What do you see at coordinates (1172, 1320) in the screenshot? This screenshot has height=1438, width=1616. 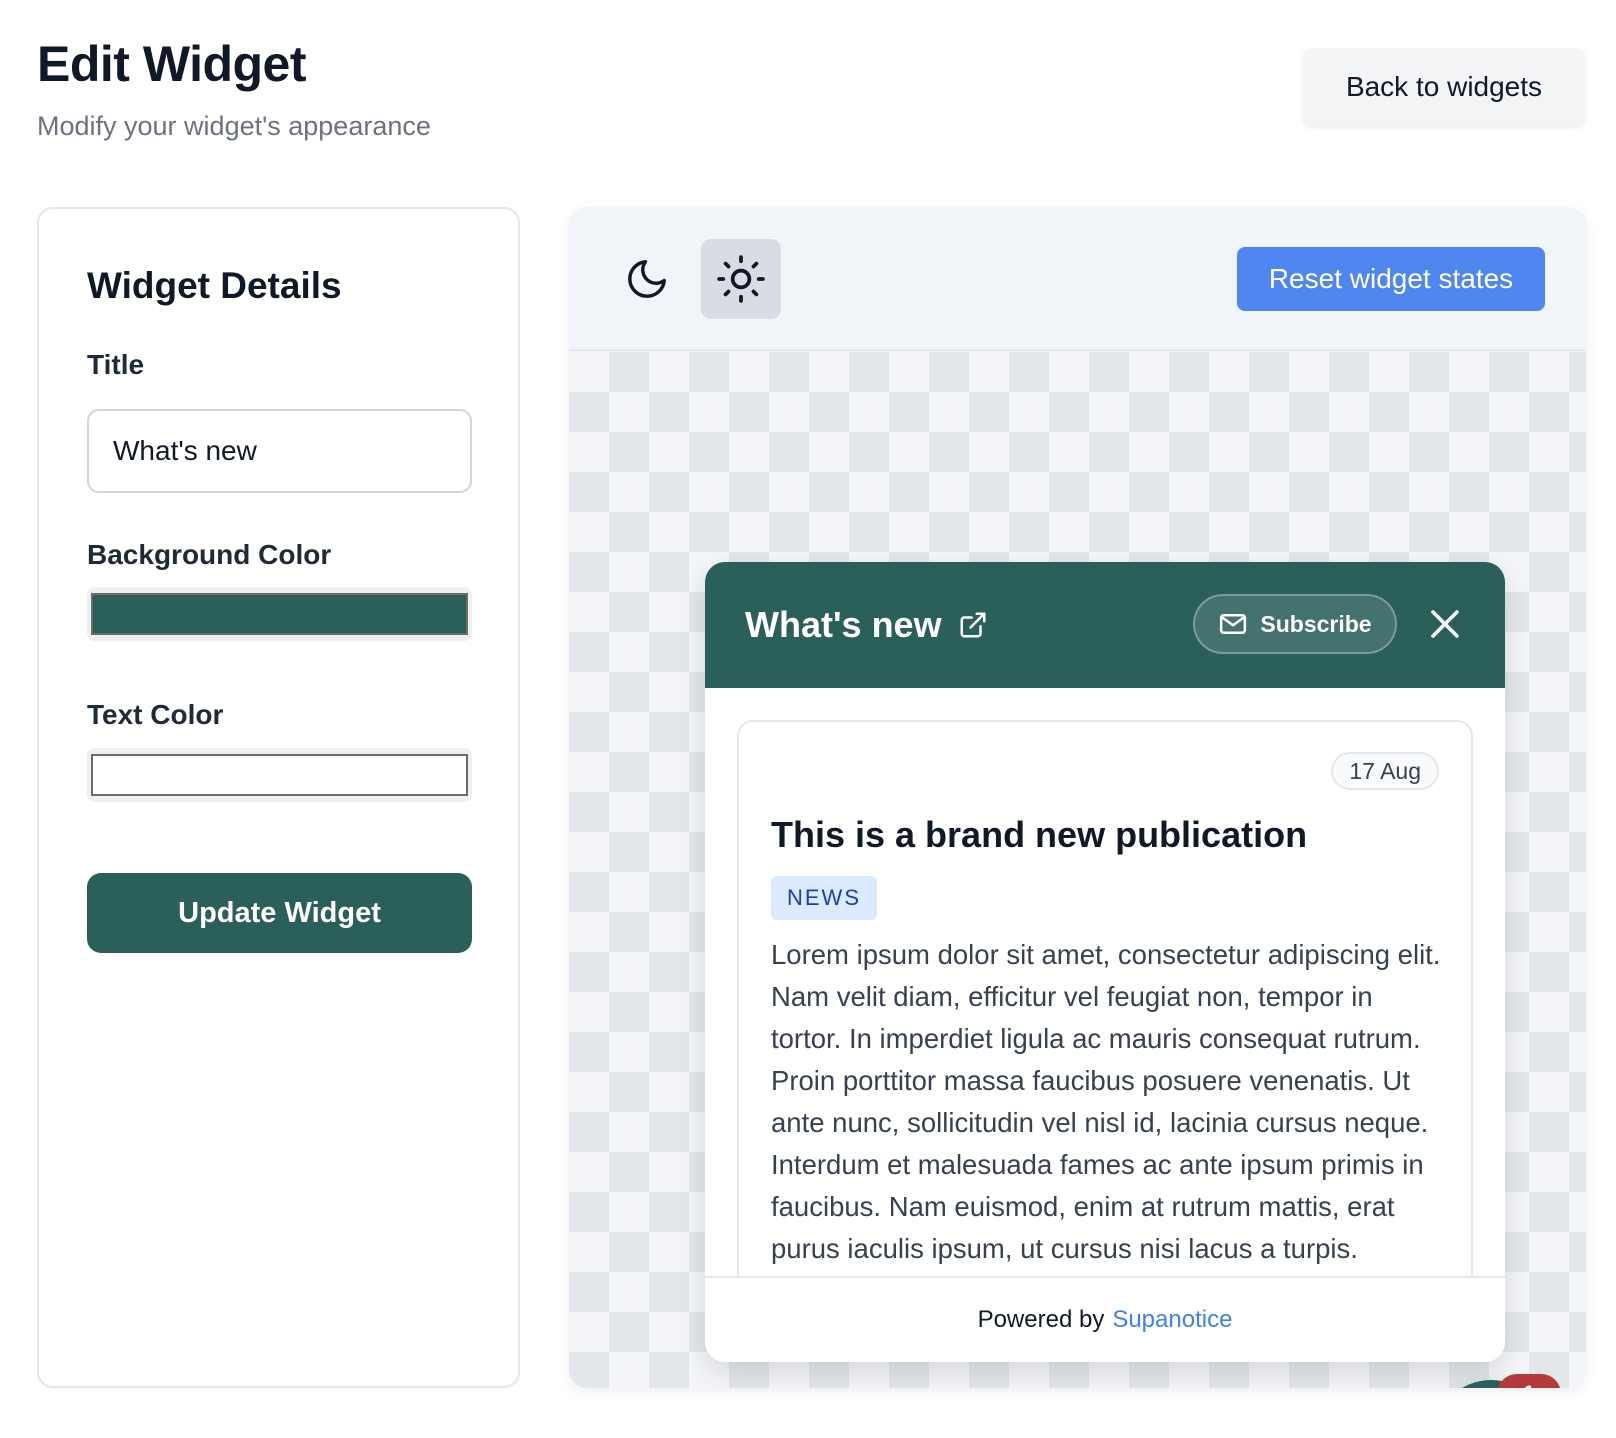 I see `supanotice-link: Supanotice` at bounding box center [1172, 1320].